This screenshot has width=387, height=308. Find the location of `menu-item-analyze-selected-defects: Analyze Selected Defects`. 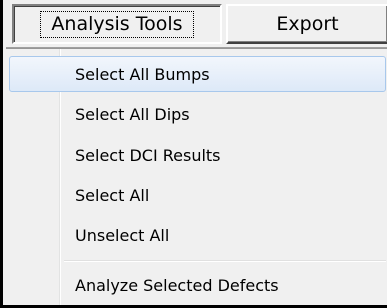

menu-item-analyze-selected-defects: Analyze Selected Defects is located at coordinates (197, 285).